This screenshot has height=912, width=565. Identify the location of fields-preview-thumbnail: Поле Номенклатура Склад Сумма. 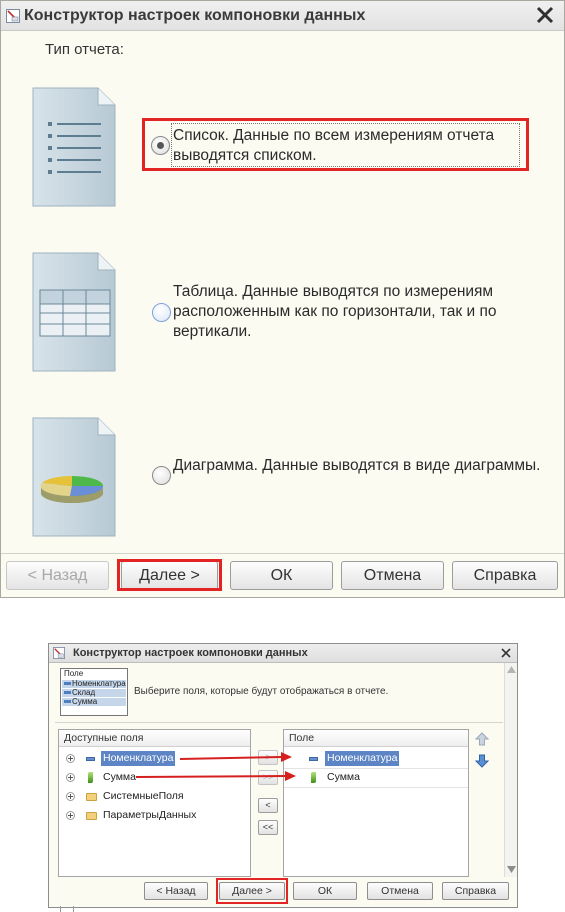
(94, 692).